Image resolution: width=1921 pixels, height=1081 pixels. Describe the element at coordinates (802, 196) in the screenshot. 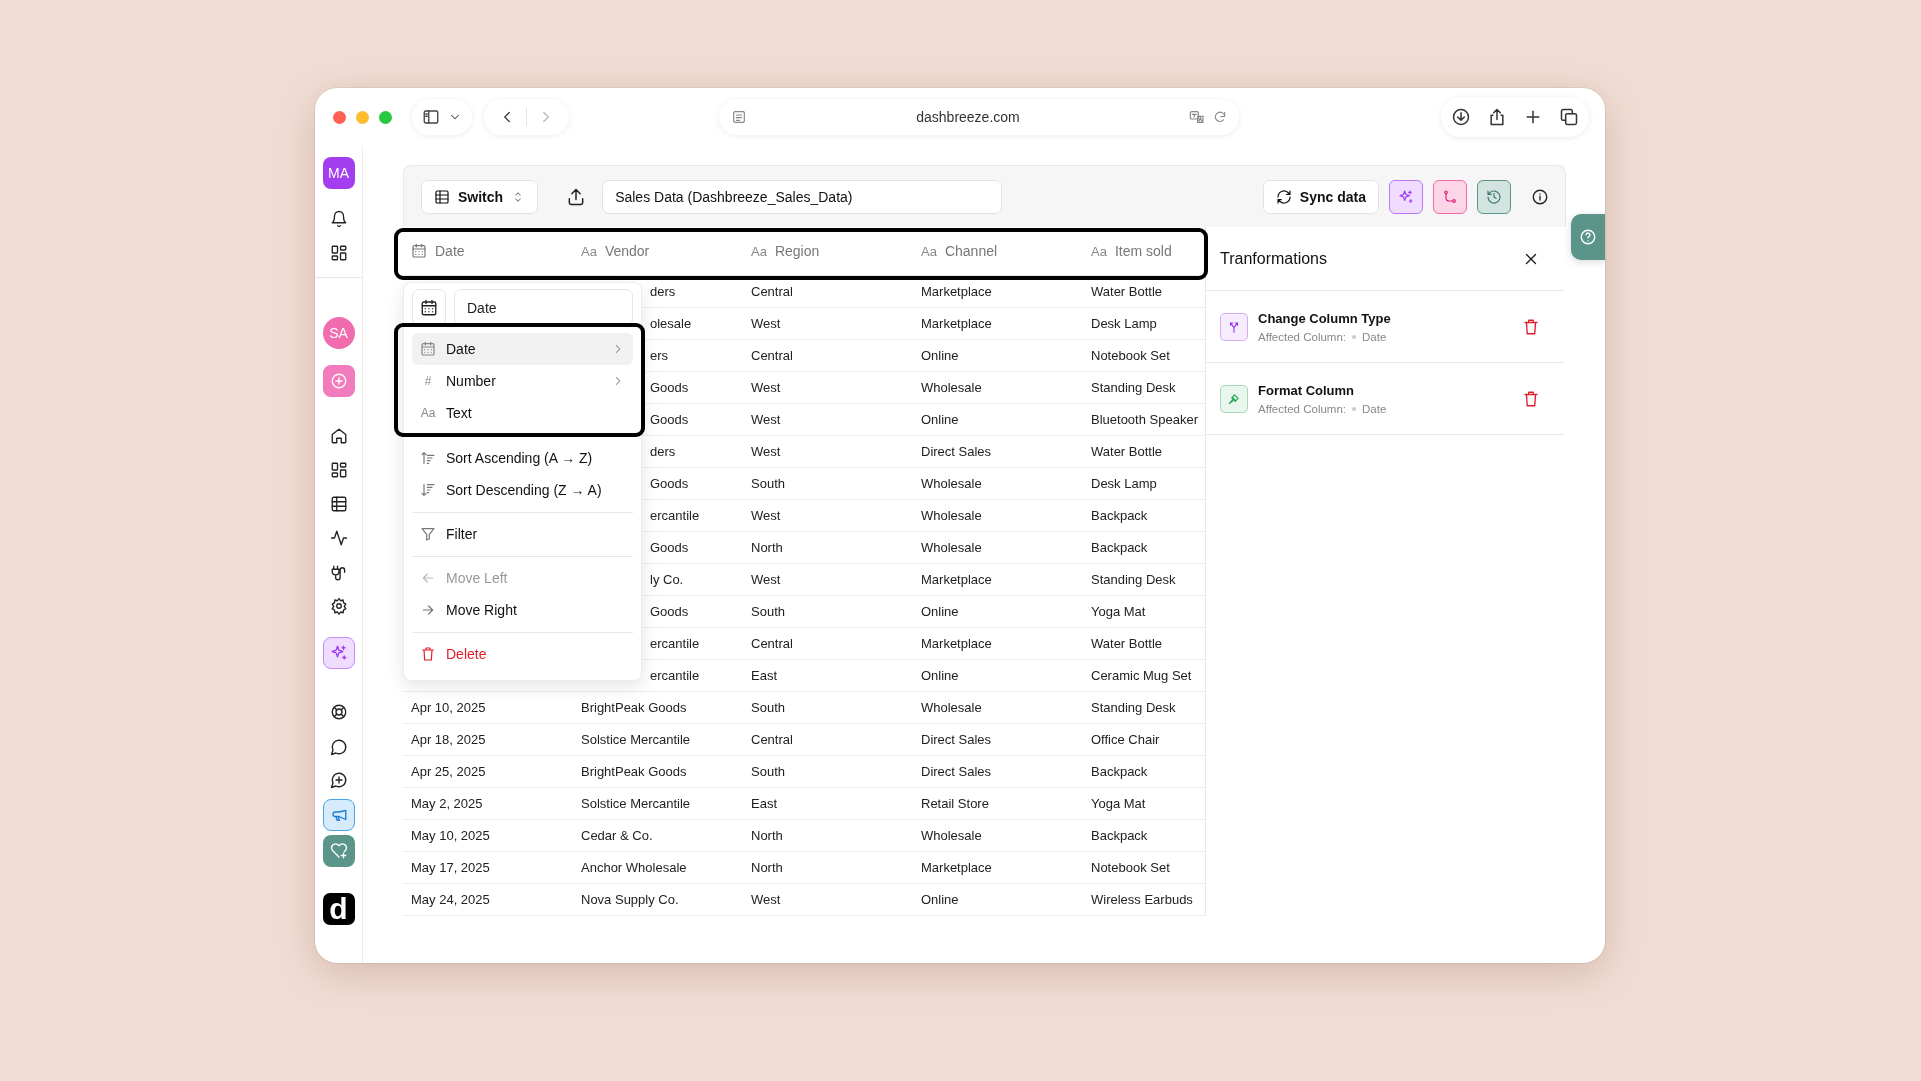

I see `dataset-name-field: Sales Data (Dashbreeze_Sales_Data)` at that location.